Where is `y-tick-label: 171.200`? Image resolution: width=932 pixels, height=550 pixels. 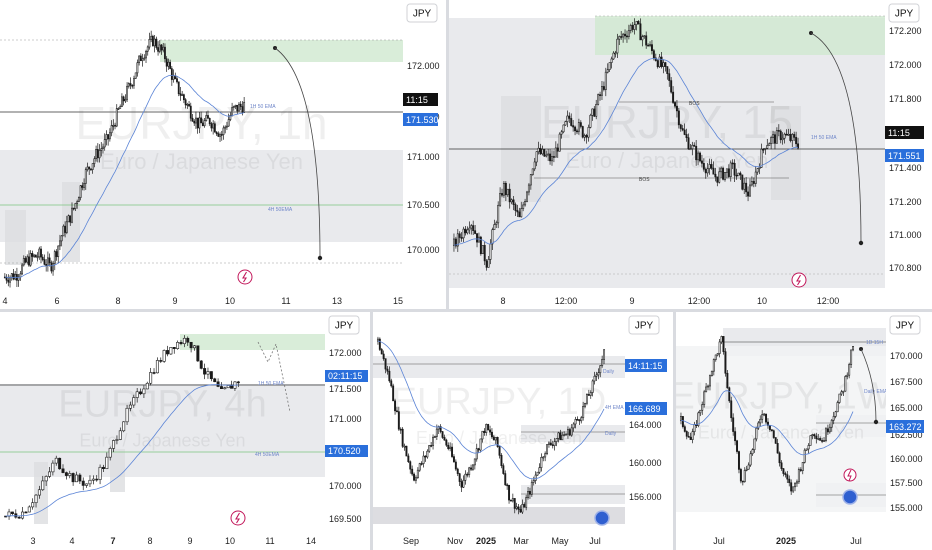
y-tick-label: 171.200 is located at coordinates (905, 202).